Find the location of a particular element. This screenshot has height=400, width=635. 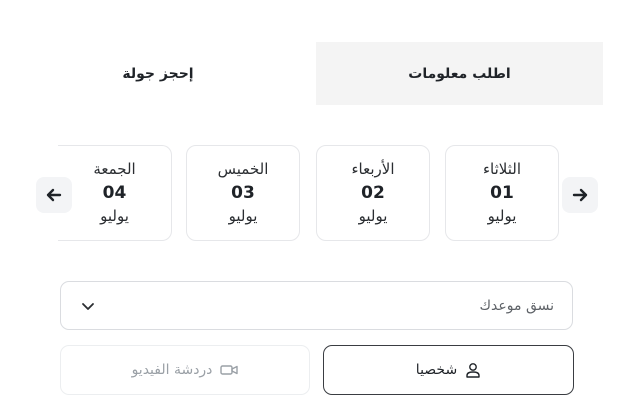

next-dates-button is located at coordinates (580, 195).